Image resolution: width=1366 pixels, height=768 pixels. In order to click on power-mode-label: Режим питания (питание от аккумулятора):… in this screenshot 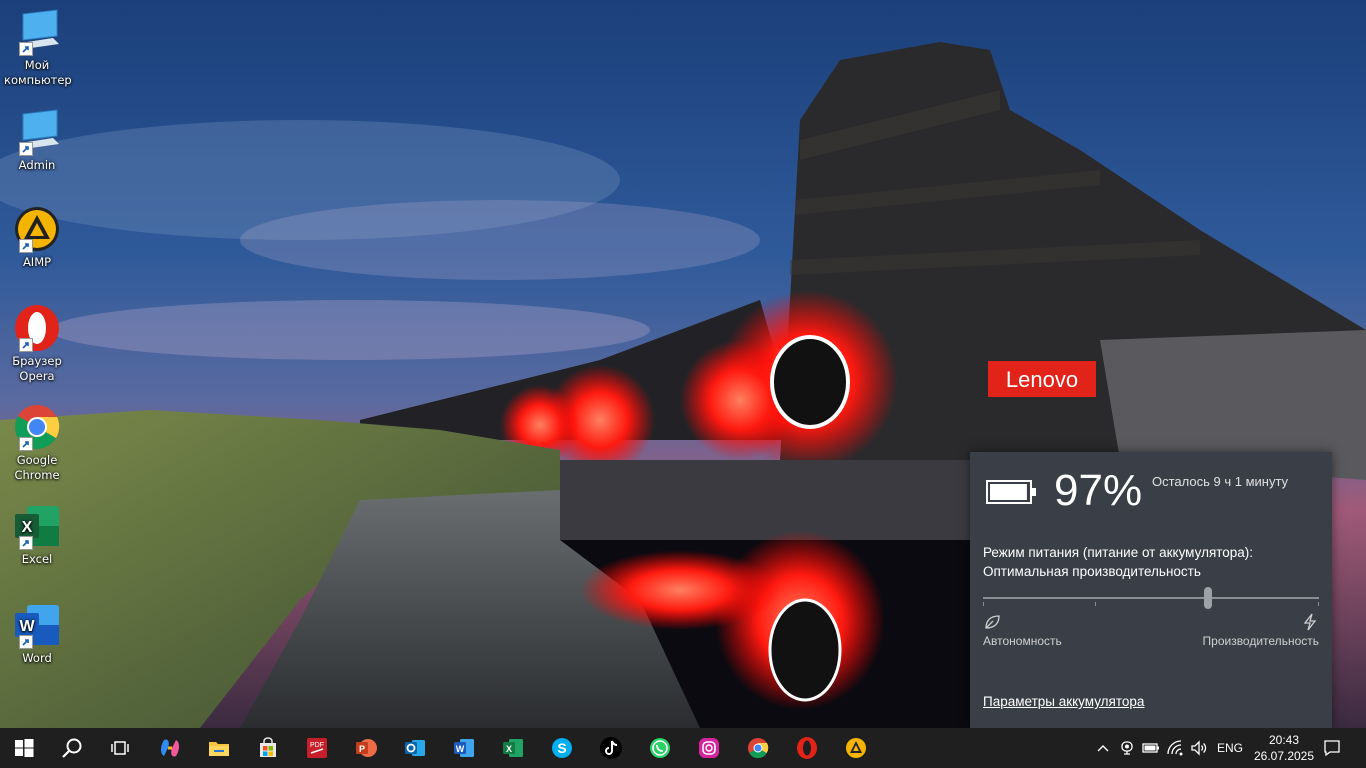, I will do `click(1148, 562)`.